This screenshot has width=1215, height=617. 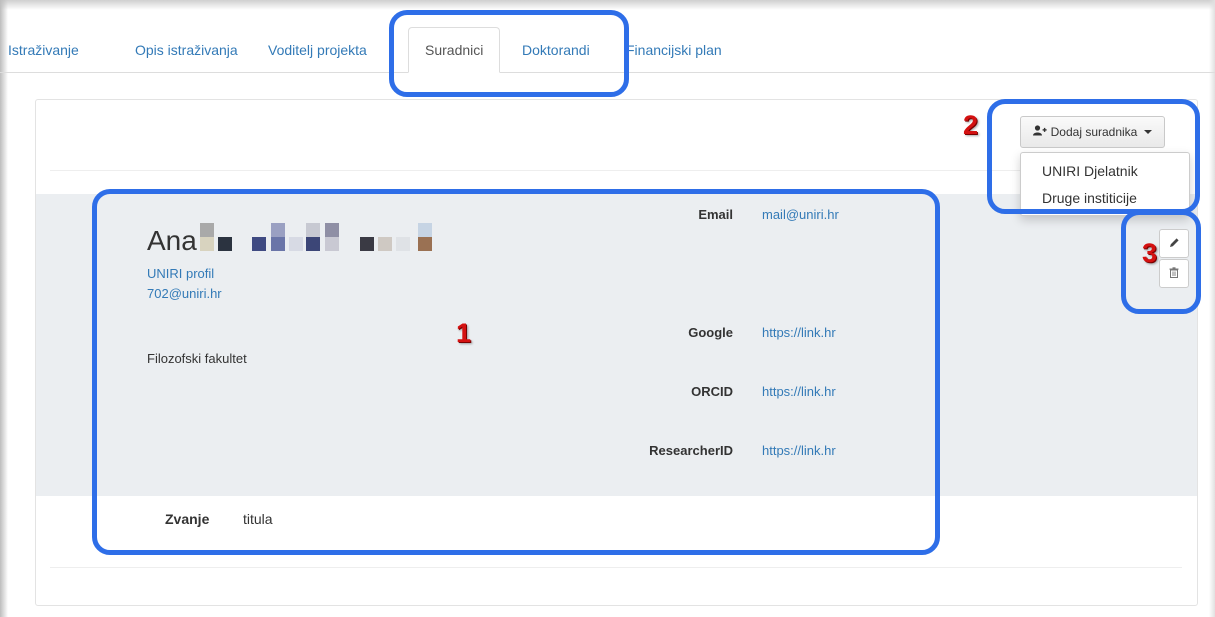 What do you see at coordinates (186, 50) in the screenshot?
I see `tab-opis-istrazivanja: Opis istraživanja` at bounding box center [186, 50].